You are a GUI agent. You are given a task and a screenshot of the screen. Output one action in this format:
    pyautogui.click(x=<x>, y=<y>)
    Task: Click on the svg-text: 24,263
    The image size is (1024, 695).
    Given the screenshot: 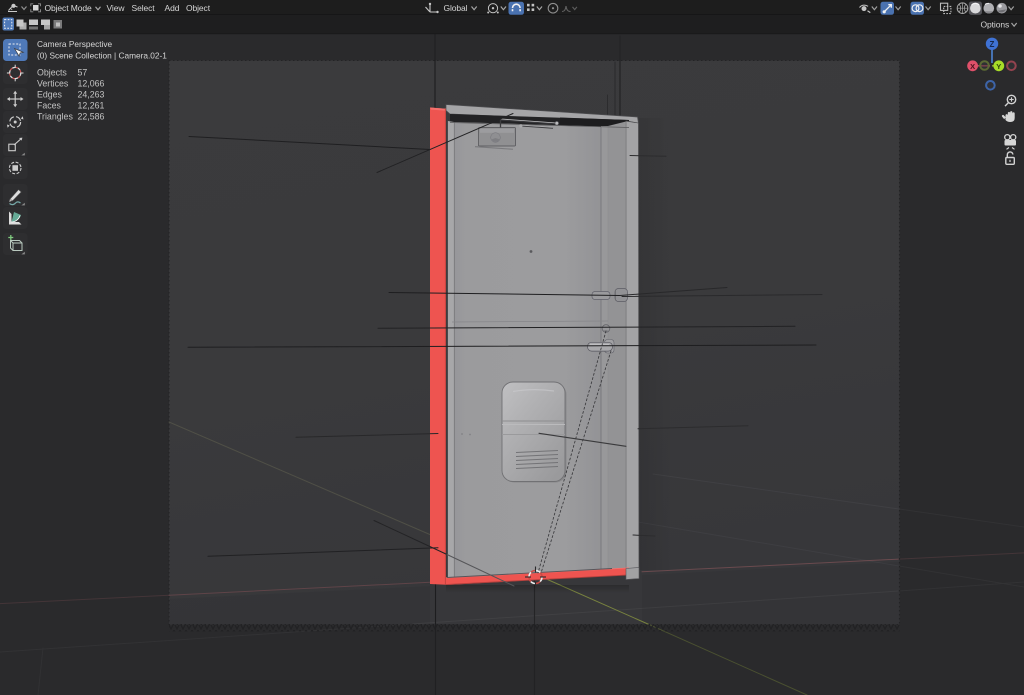 What is the action you would take?
    pyautogui.click(x=91, y=95)
    